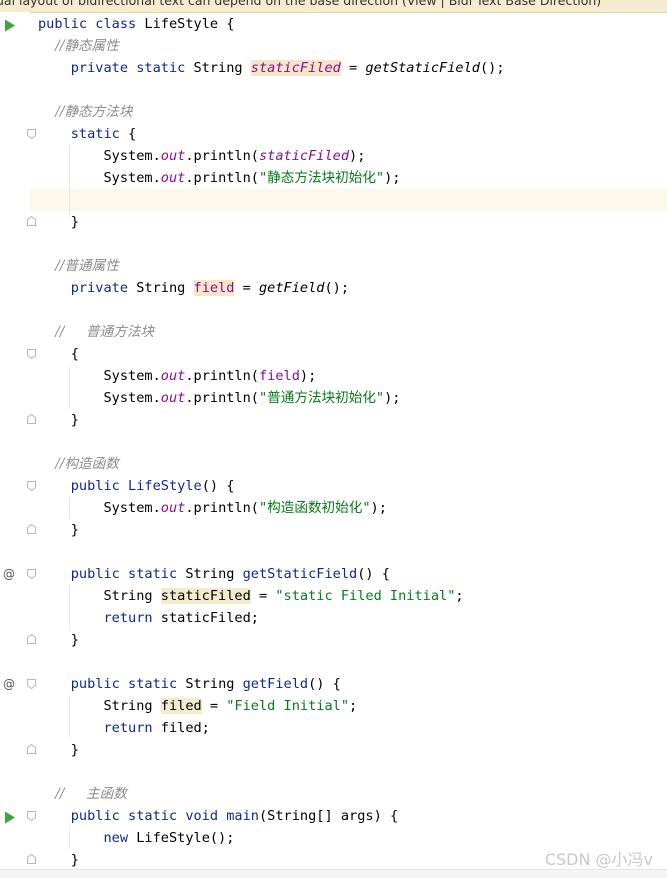 The image size is (667, 878). I want to click on code-token: getField, so click(275, 684).